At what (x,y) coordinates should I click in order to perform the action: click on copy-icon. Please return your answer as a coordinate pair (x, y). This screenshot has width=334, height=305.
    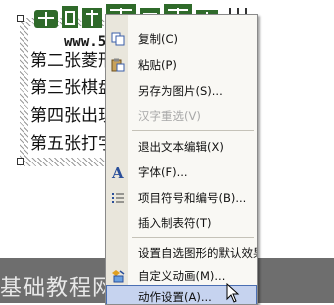
    Looking at the image, I should click on (118, 38).